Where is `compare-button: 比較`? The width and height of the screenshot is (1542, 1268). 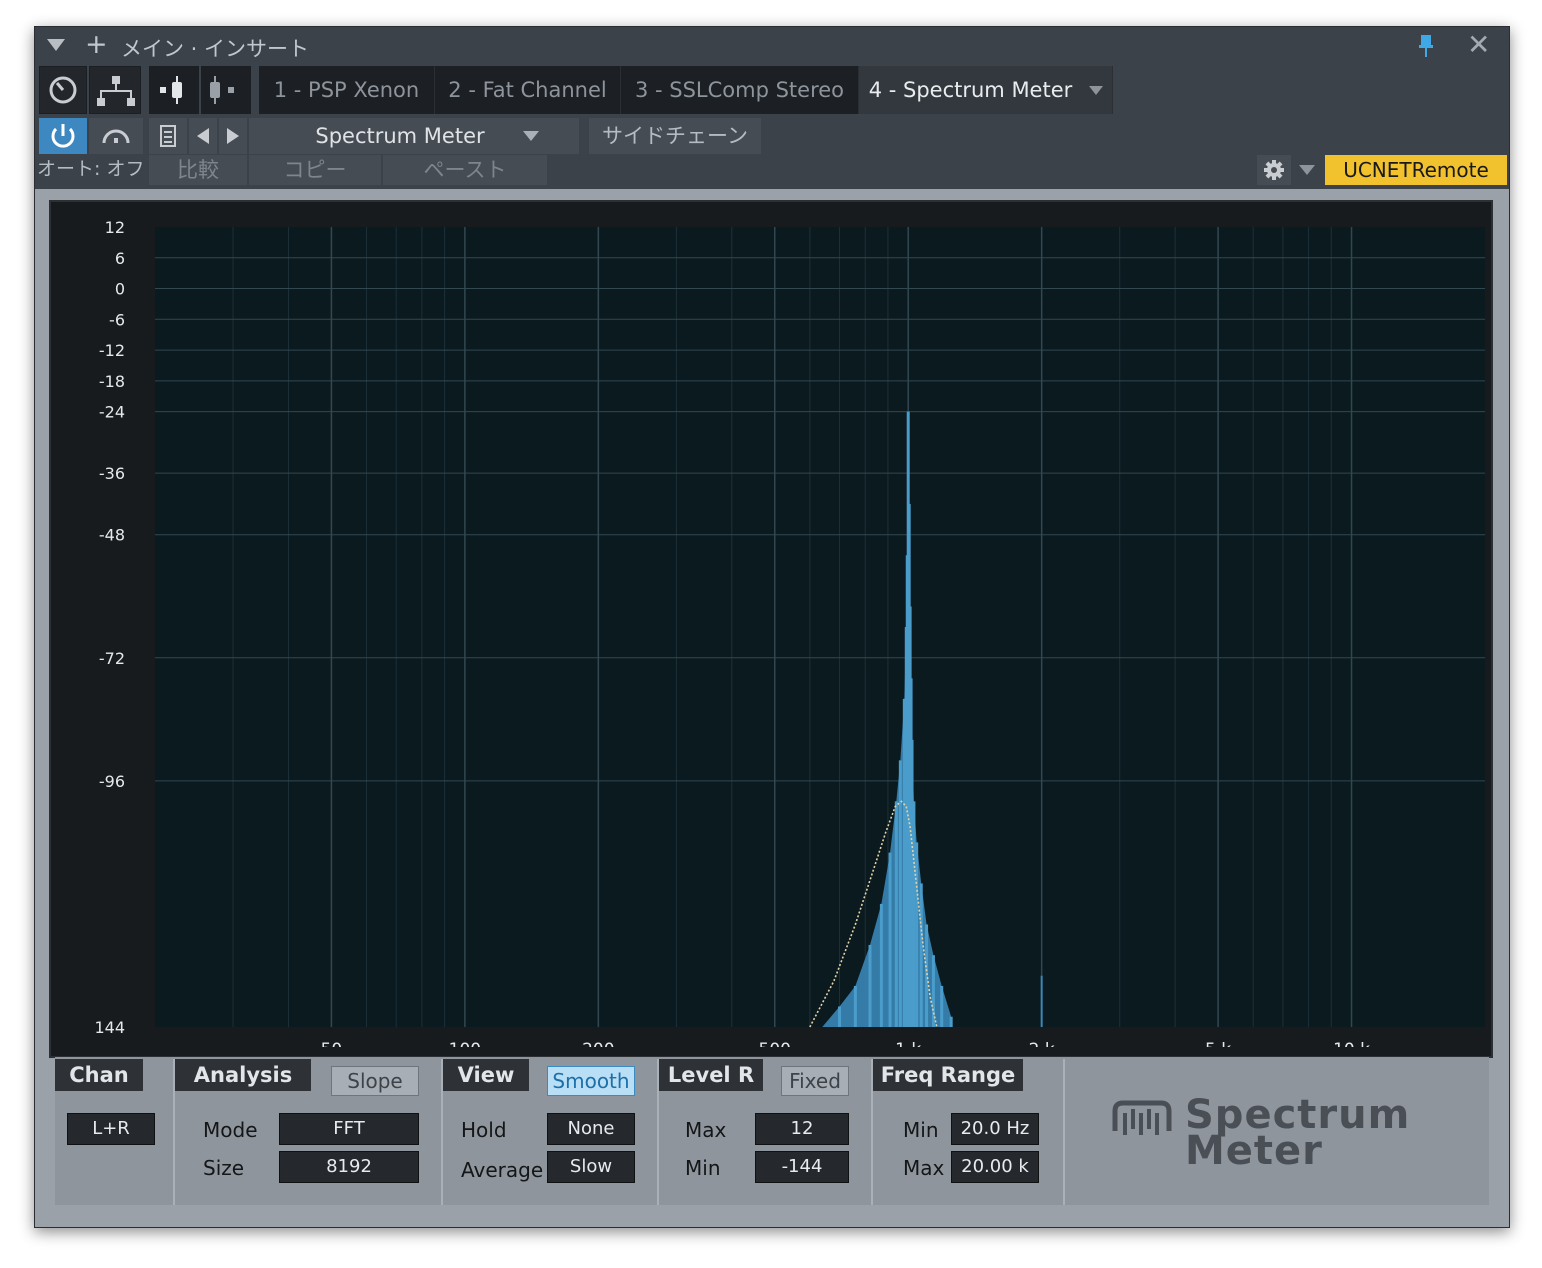
compare-button: 比較 is located at coordinates (198, 170).